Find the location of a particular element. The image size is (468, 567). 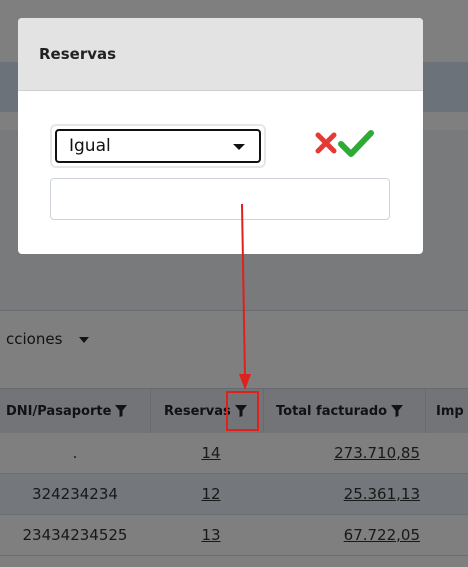

confirm-check-icon is located at coordinates (356, 143).